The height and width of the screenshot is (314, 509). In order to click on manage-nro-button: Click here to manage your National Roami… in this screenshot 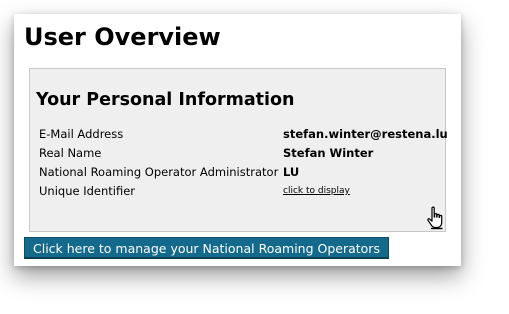, I will do `click(206, 248)`.